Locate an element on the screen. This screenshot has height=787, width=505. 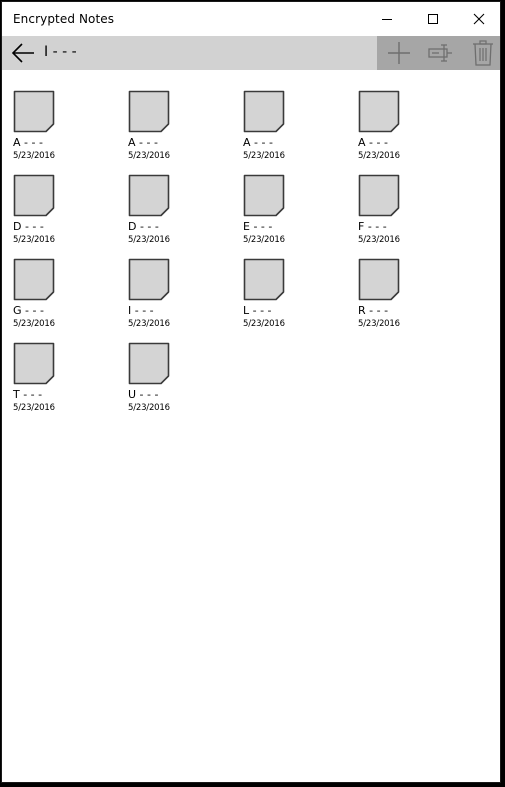
delete-icon is located at coordinates (483, 53).